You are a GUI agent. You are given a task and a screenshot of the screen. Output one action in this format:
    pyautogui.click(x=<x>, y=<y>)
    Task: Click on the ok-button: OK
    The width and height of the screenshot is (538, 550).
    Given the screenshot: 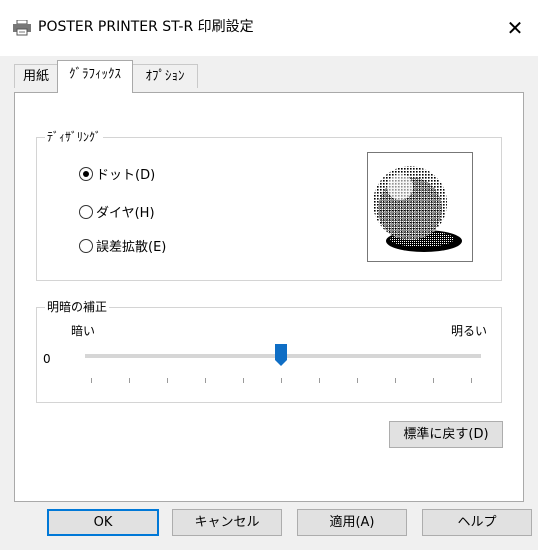 What is the action you would take?
    pyautogui.click(x=103, y=522)
    